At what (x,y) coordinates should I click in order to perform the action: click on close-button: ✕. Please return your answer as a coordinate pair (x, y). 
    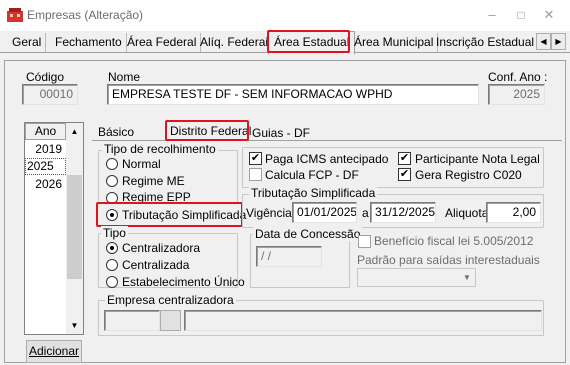
    Looking at the image, I should click on (549, 15).